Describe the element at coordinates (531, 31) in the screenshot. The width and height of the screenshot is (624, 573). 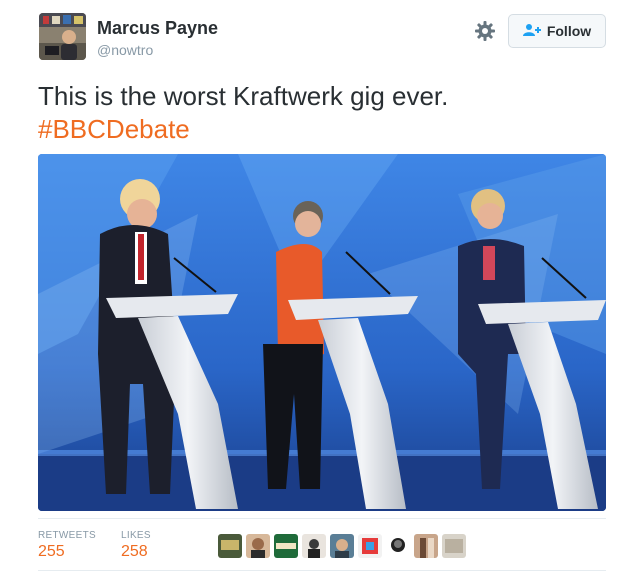
I see `follow-person-icon` at that location.